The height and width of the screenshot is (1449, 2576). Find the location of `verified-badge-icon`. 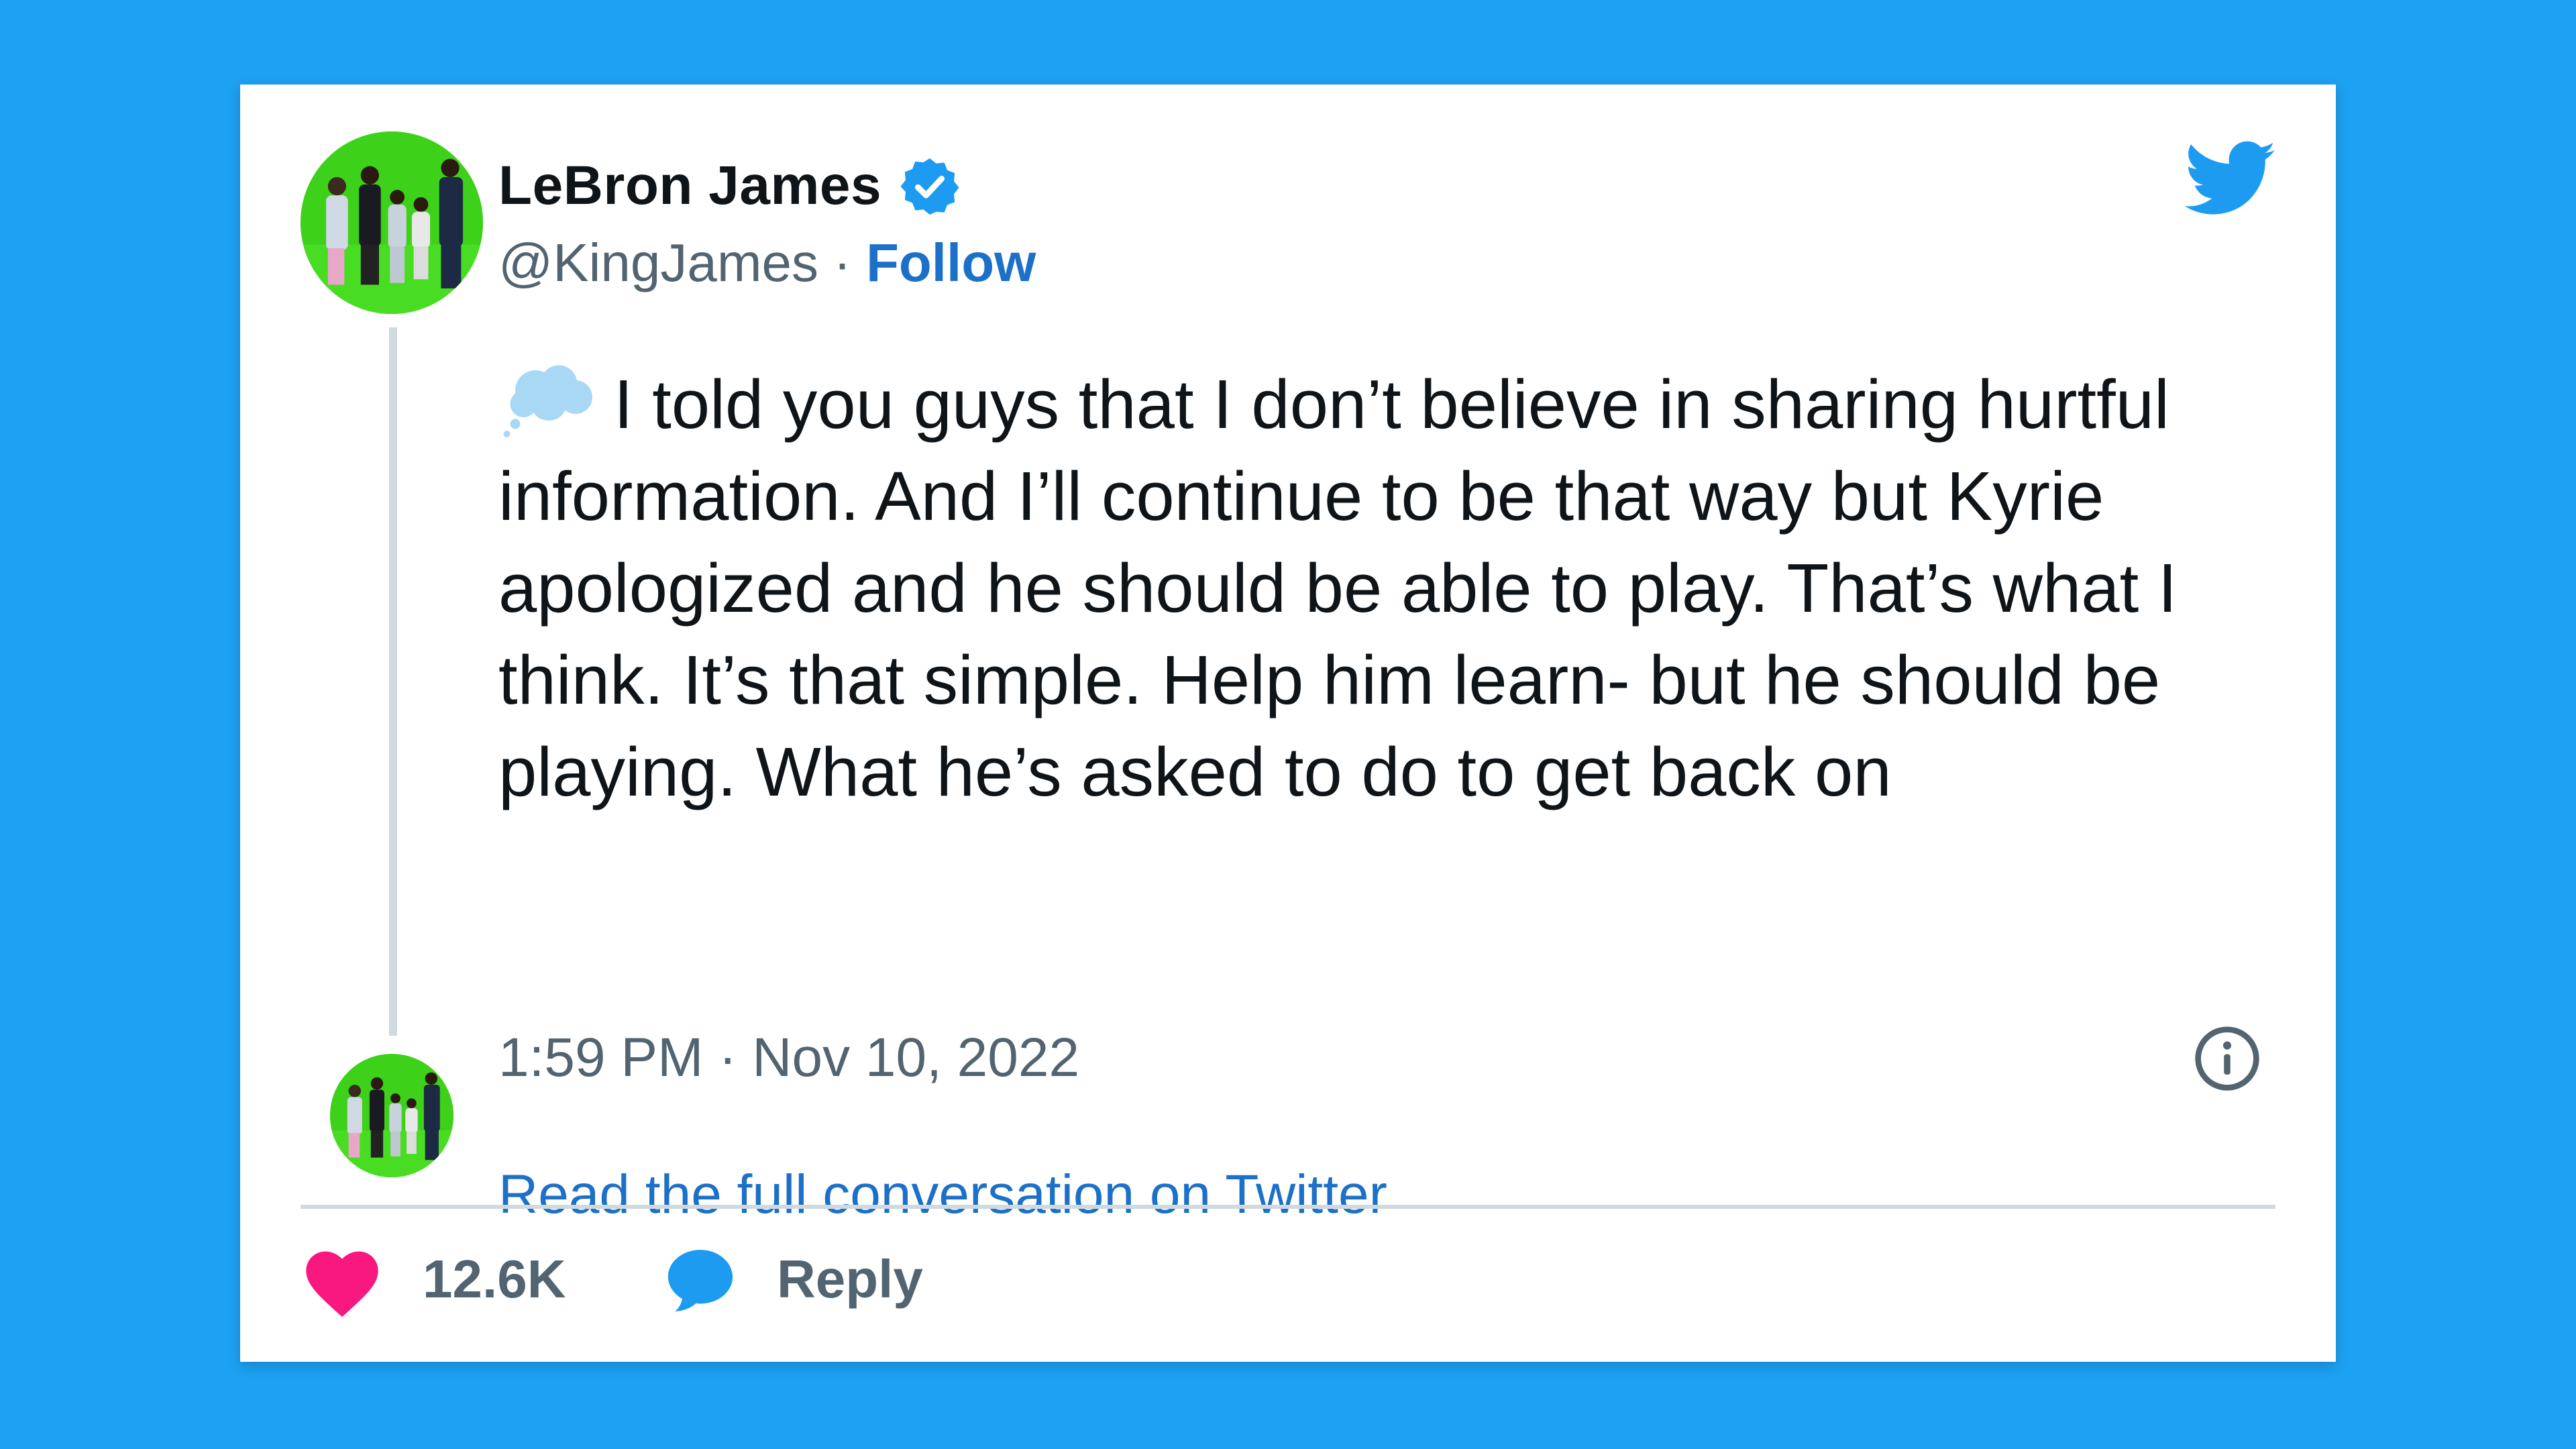

verified-badge-icon is located at coordinates (929, 186).